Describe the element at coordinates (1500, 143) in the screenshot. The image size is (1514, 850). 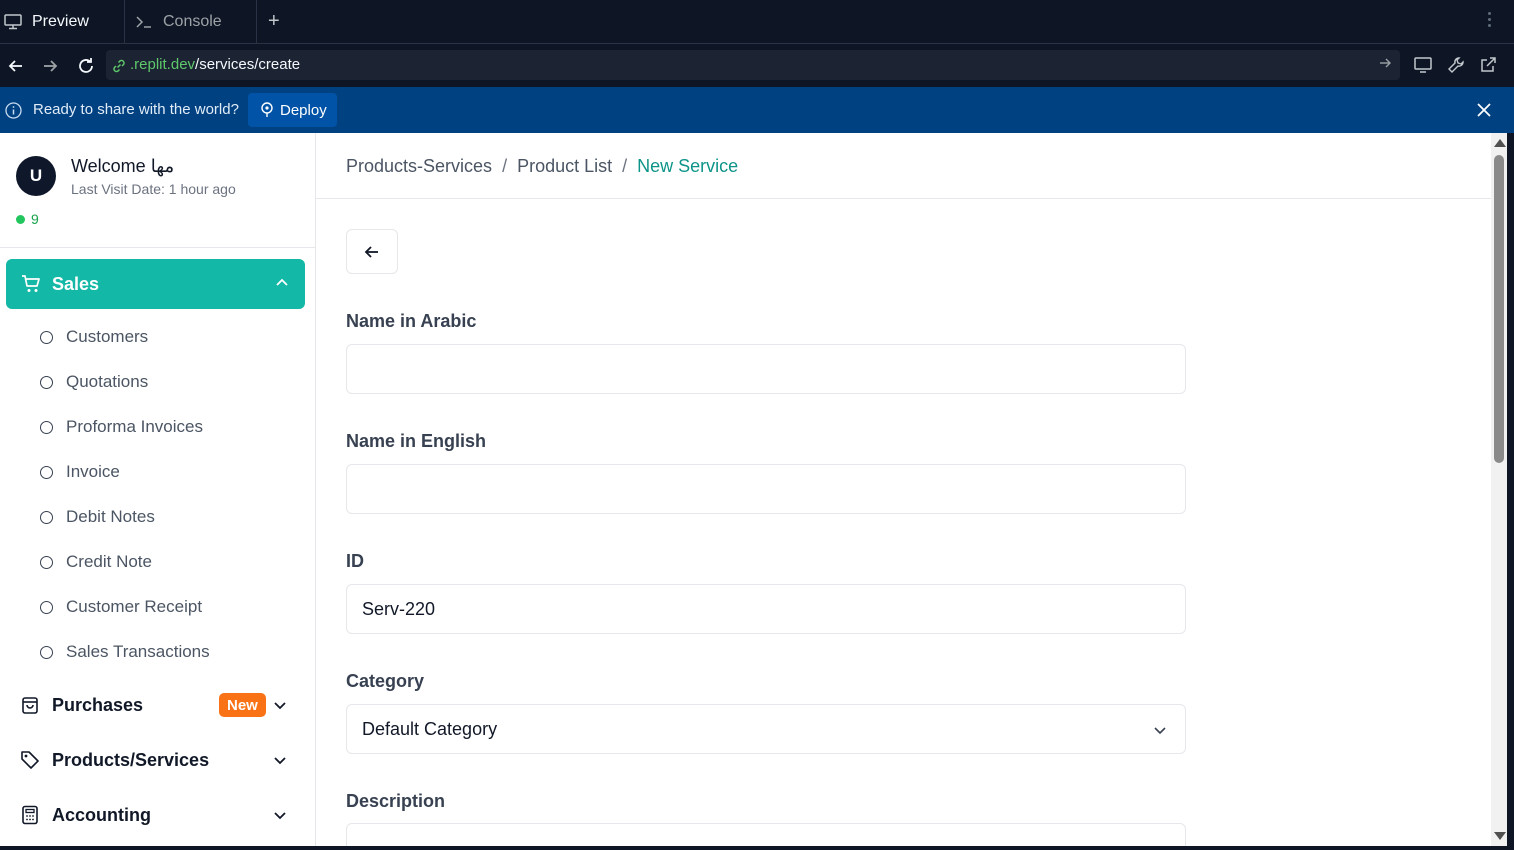
I see `scroll-up-arrow-icon` at that location.